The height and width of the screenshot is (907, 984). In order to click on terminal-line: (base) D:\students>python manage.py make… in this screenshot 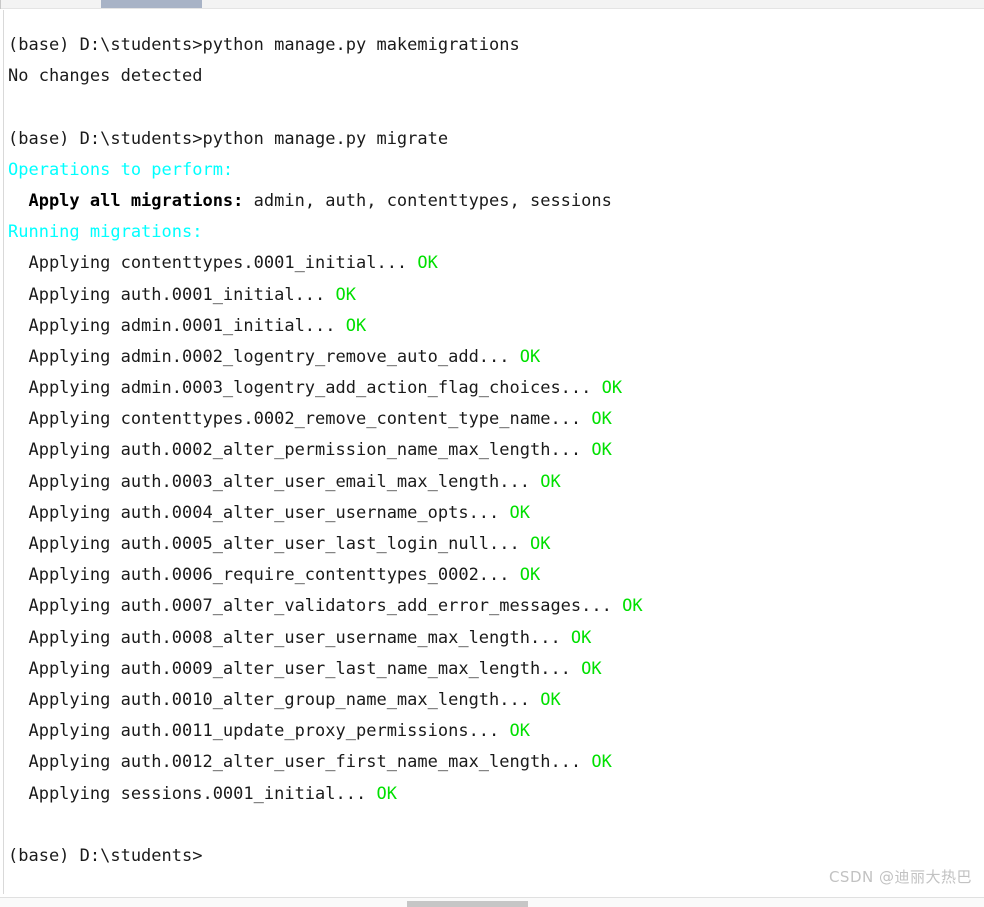, I will do `click(493, 45)`.